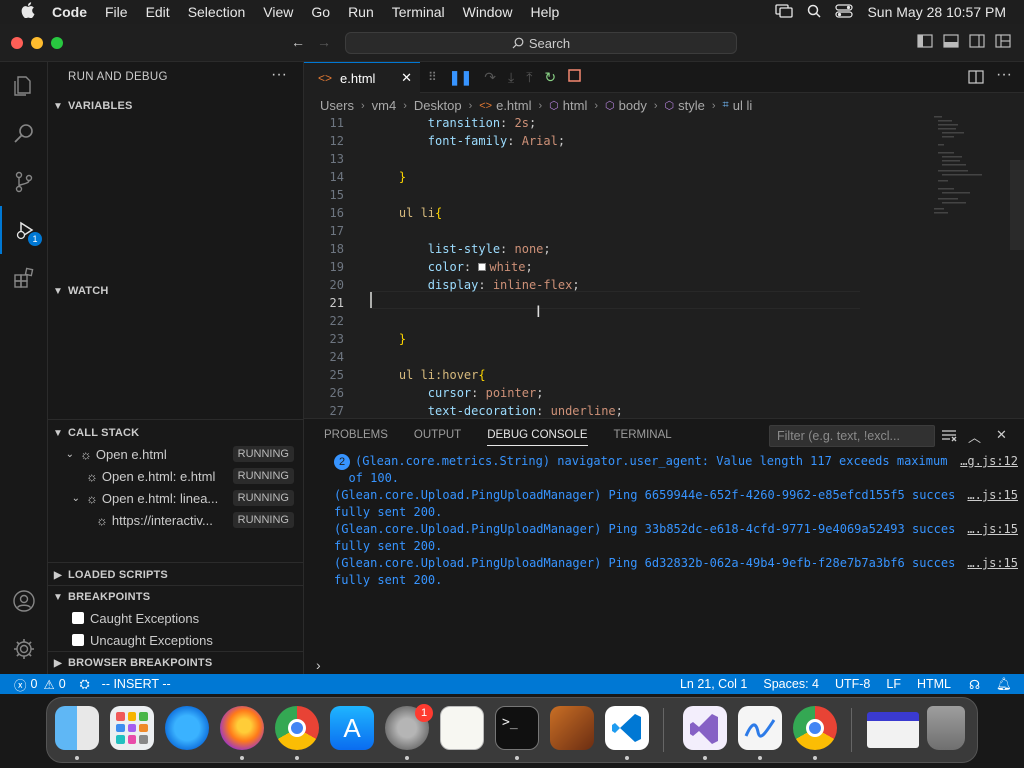 This screenshot has height=768, width=1024. What do you see at coordinates (320, 12) in the screenshot?
I see `menu-go: Go` at bounding box center [320, 12].